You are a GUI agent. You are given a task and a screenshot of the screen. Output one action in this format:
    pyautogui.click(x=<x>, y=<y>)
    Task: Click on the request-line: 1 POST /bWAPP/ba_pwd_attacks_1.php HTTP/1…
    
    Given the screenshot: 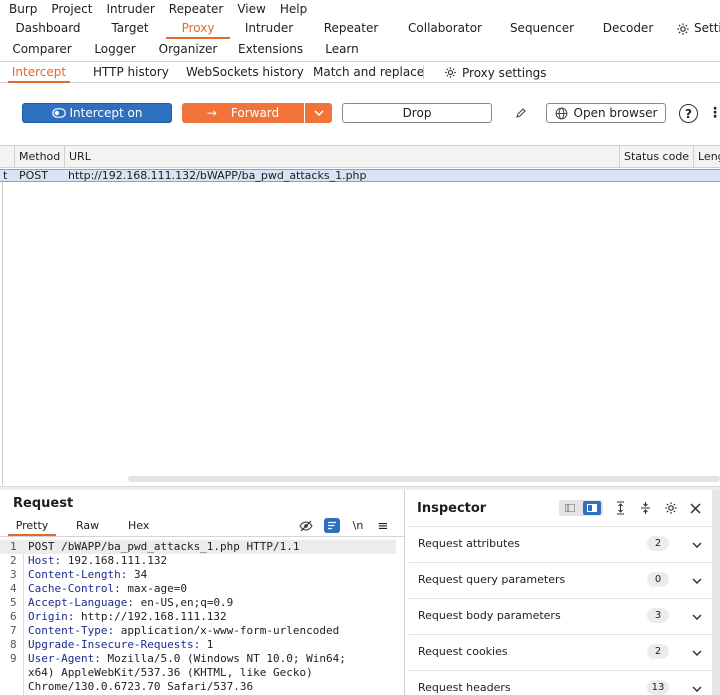 What is the action you would take?
    pyautogui.click(x=198, y=547)
    